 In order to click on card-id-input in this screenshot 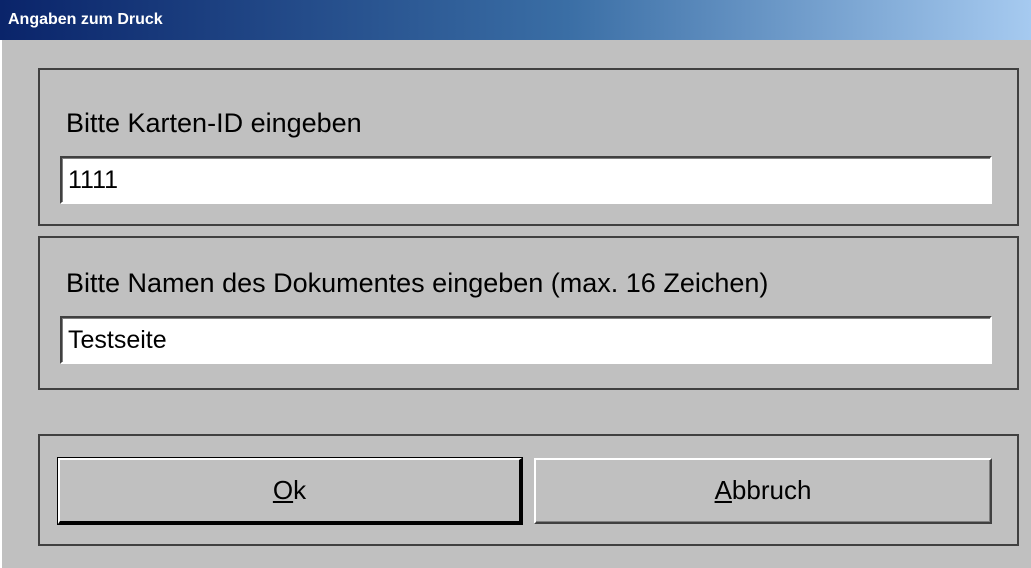, I will do `click(526, 180)`.